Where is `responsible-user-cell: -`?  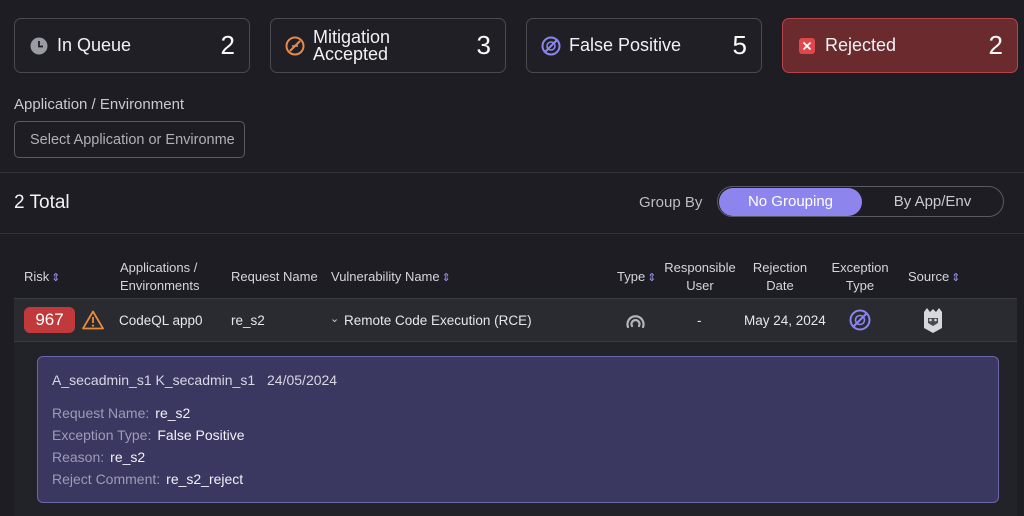 responsible-user-cell: - is located at coordinates (699, 320).